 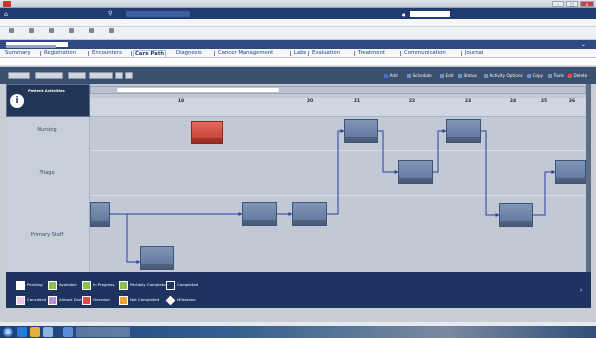 I want to click on browser-icon, so click(x=22, y=332).